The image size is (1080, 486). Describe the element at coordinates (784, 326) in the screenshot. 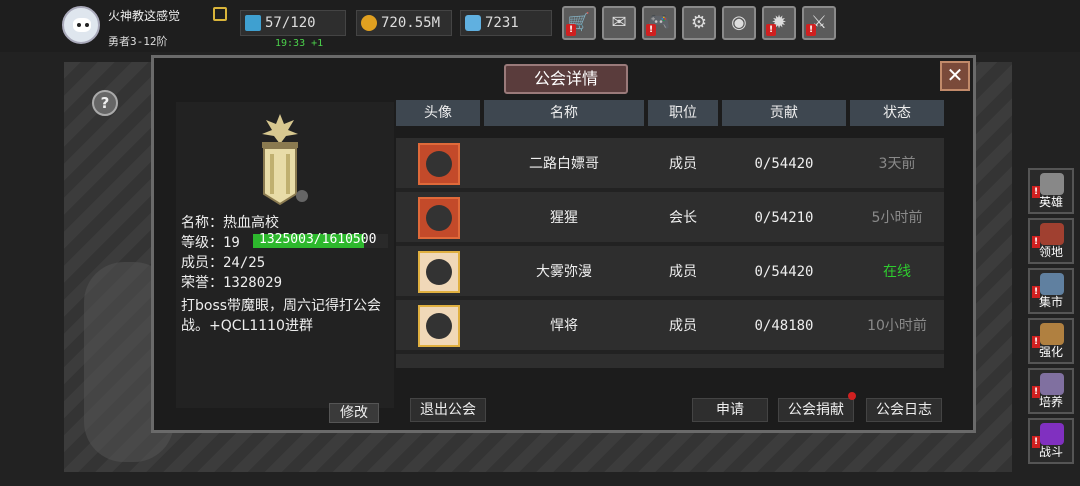

I see `member-contribution: 0/48180` at that location.